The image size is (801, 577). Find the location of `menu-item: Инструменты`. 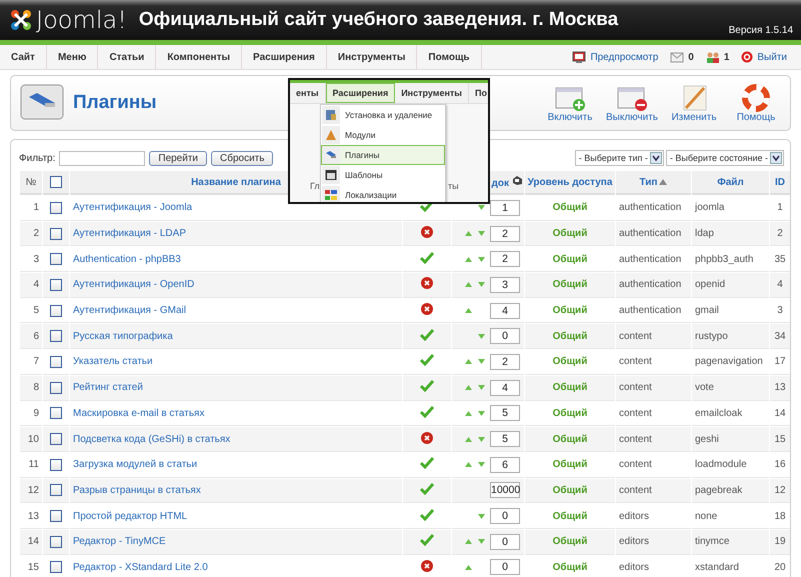

menu-item: Инструменты is located at coordinates (372, 57).